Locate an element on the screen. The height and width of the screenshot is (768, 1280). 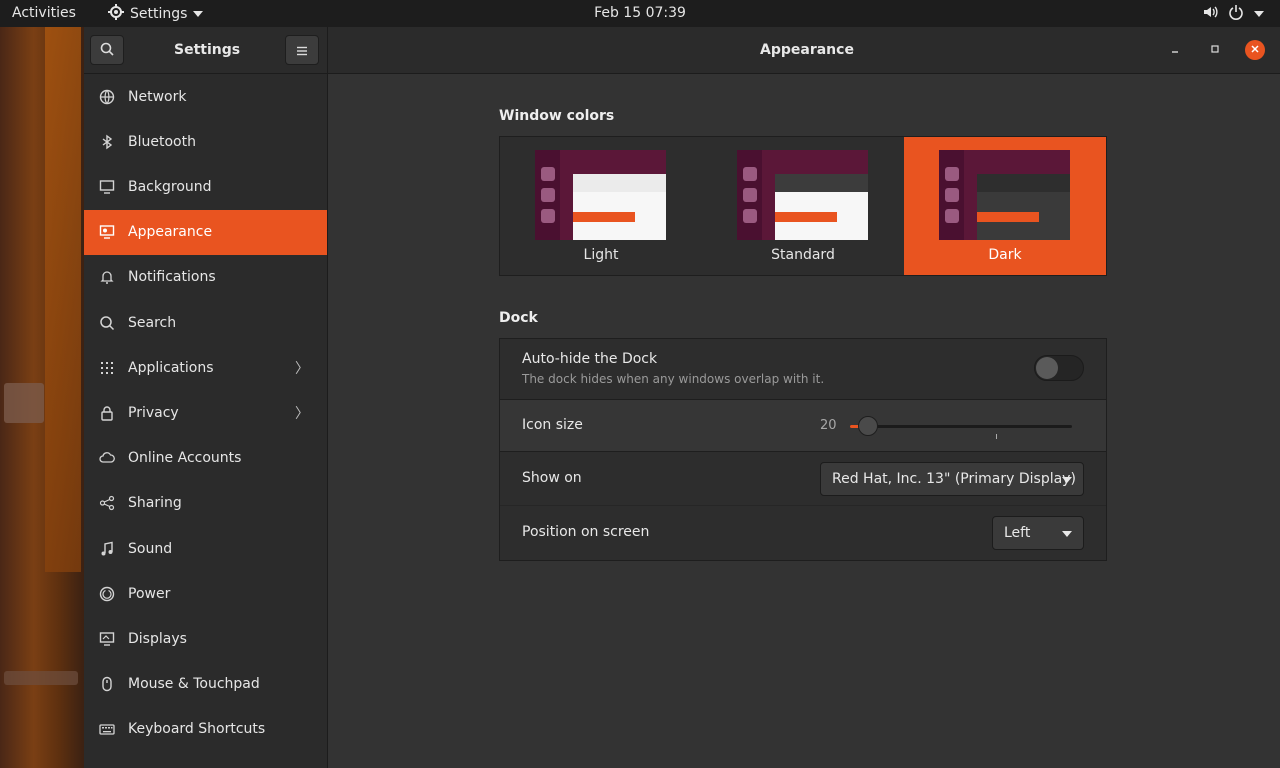
clock: Feb 15 07:39 is located at coordinates (640, 13).